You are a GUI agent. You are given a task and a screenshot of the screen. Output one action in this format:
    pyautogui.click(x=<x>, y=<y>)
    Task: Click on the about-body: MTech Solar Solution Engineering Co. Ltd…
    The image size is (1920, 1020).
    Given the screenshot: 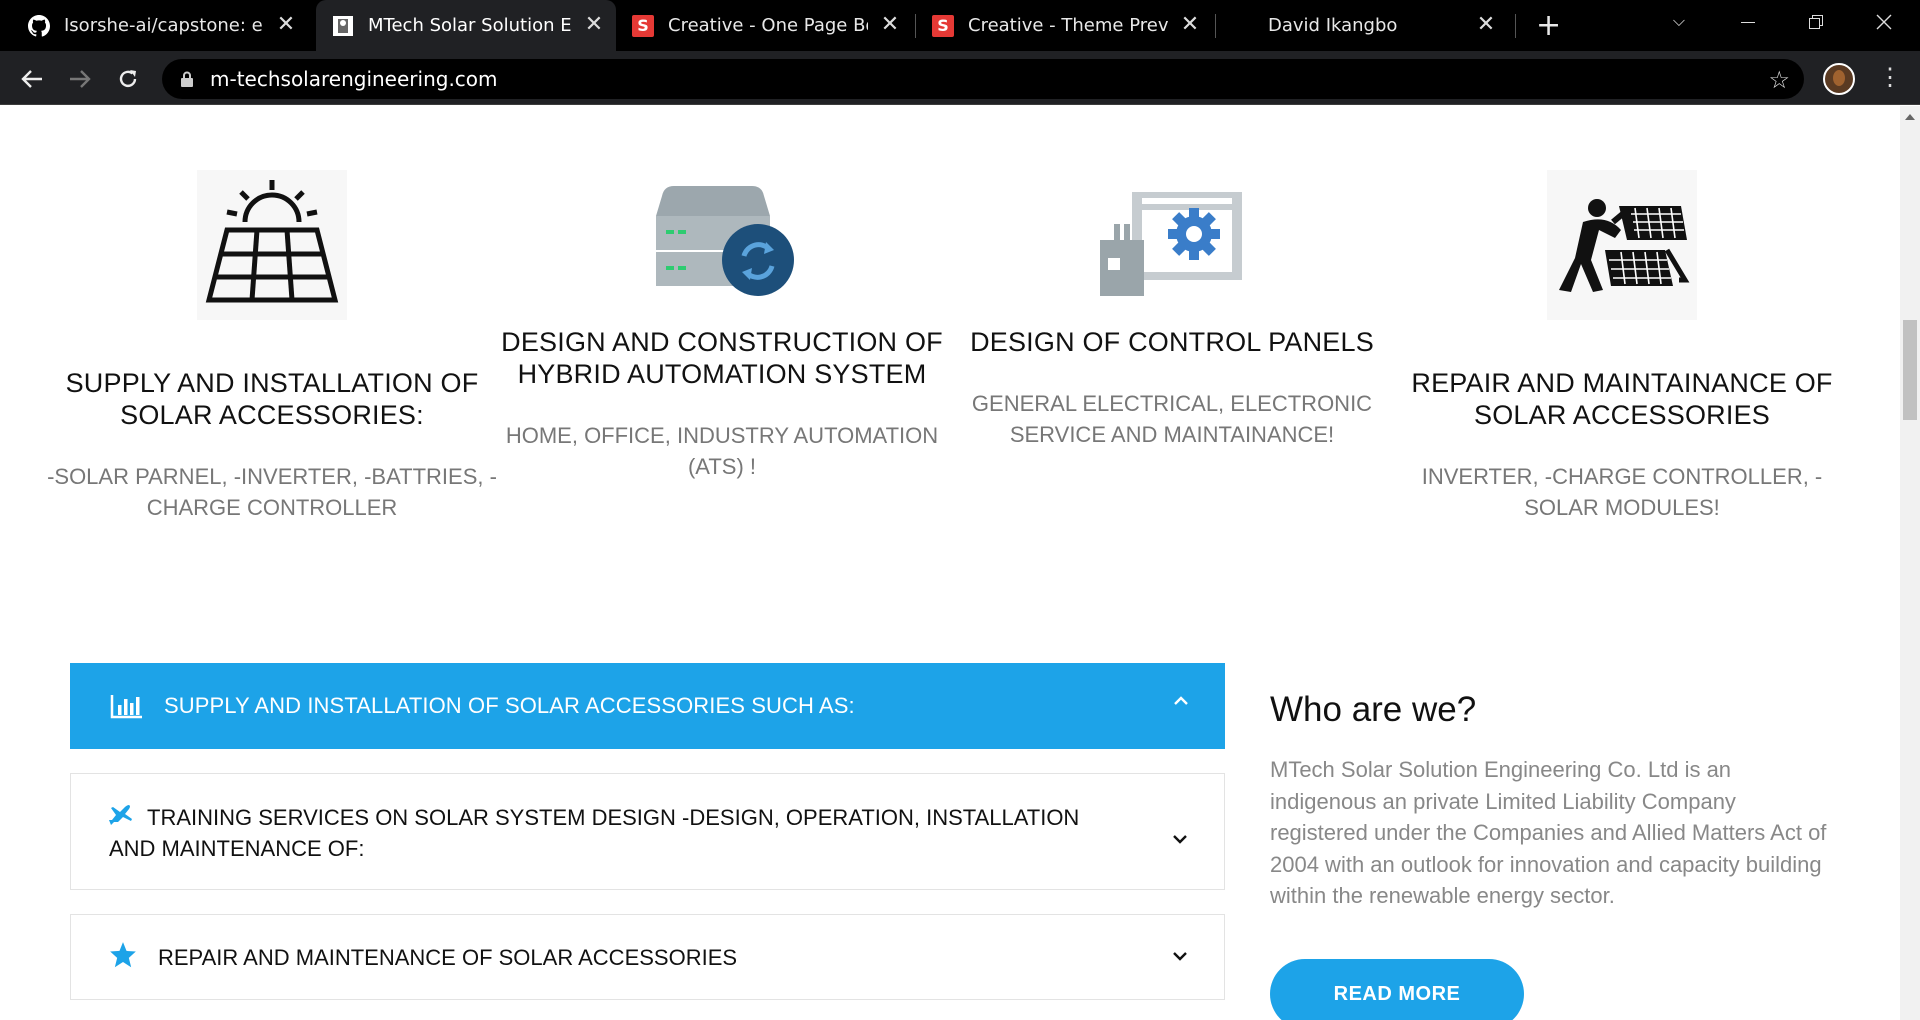 What is the action you would take?
    pyautogui.click(x=1548, y=832)
    